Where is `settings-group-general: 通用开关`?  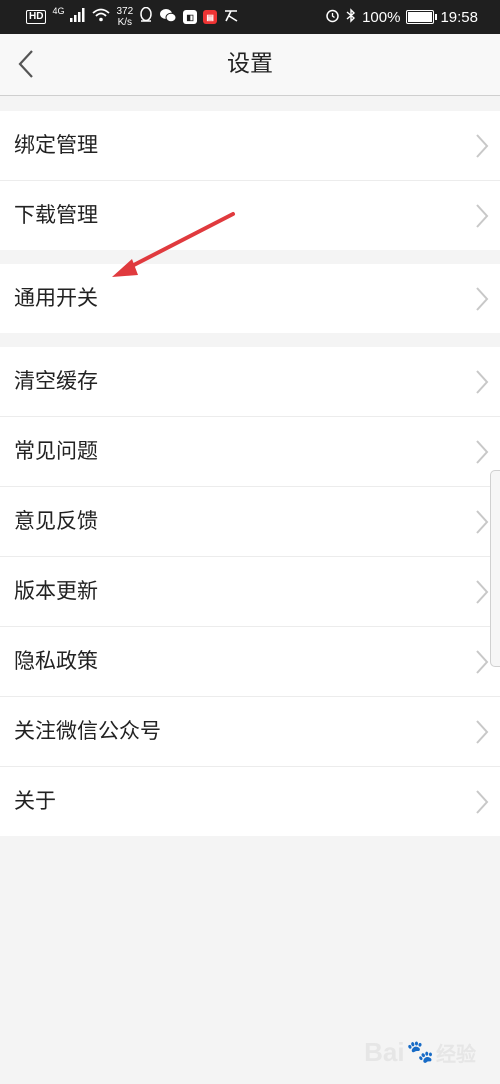
settings-group-general: 通用开关 is located at coordinates (250, 298).